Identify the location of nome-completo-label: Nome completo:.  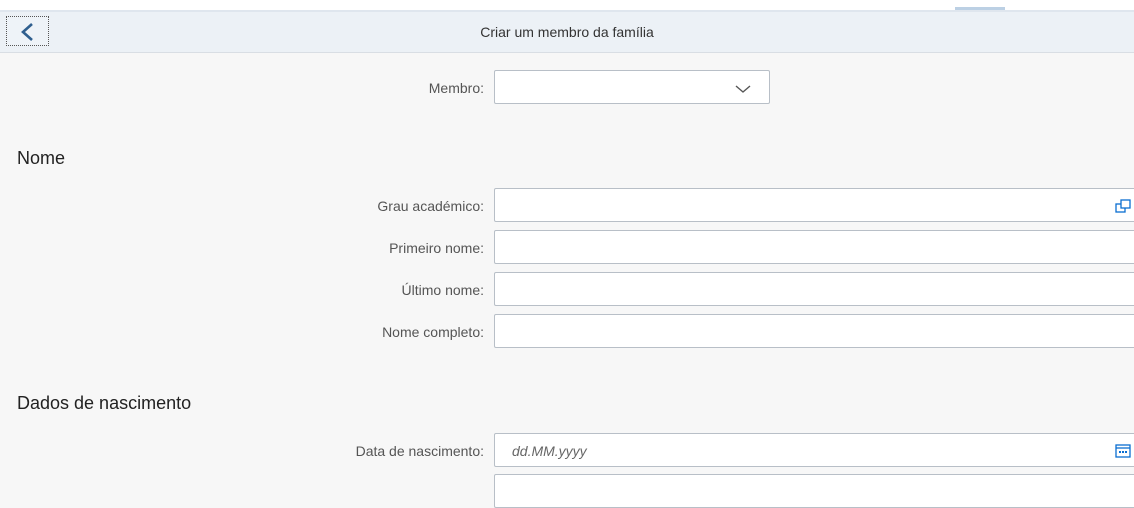
(433, 332).